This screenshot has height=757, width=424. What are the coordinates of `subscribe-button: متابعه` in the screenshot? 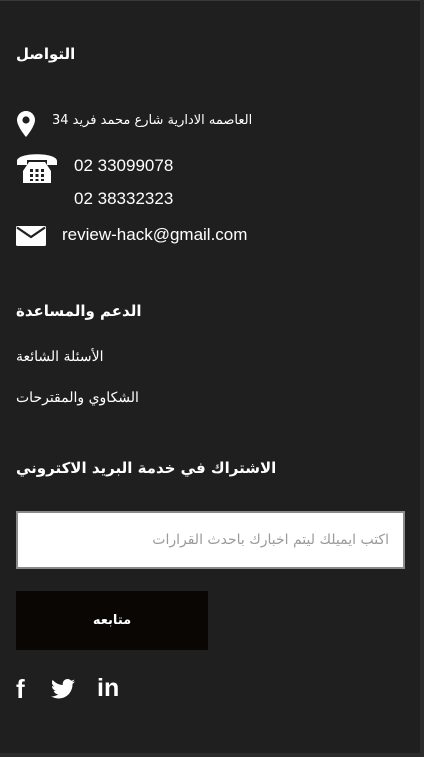 It's located at (112, 620).